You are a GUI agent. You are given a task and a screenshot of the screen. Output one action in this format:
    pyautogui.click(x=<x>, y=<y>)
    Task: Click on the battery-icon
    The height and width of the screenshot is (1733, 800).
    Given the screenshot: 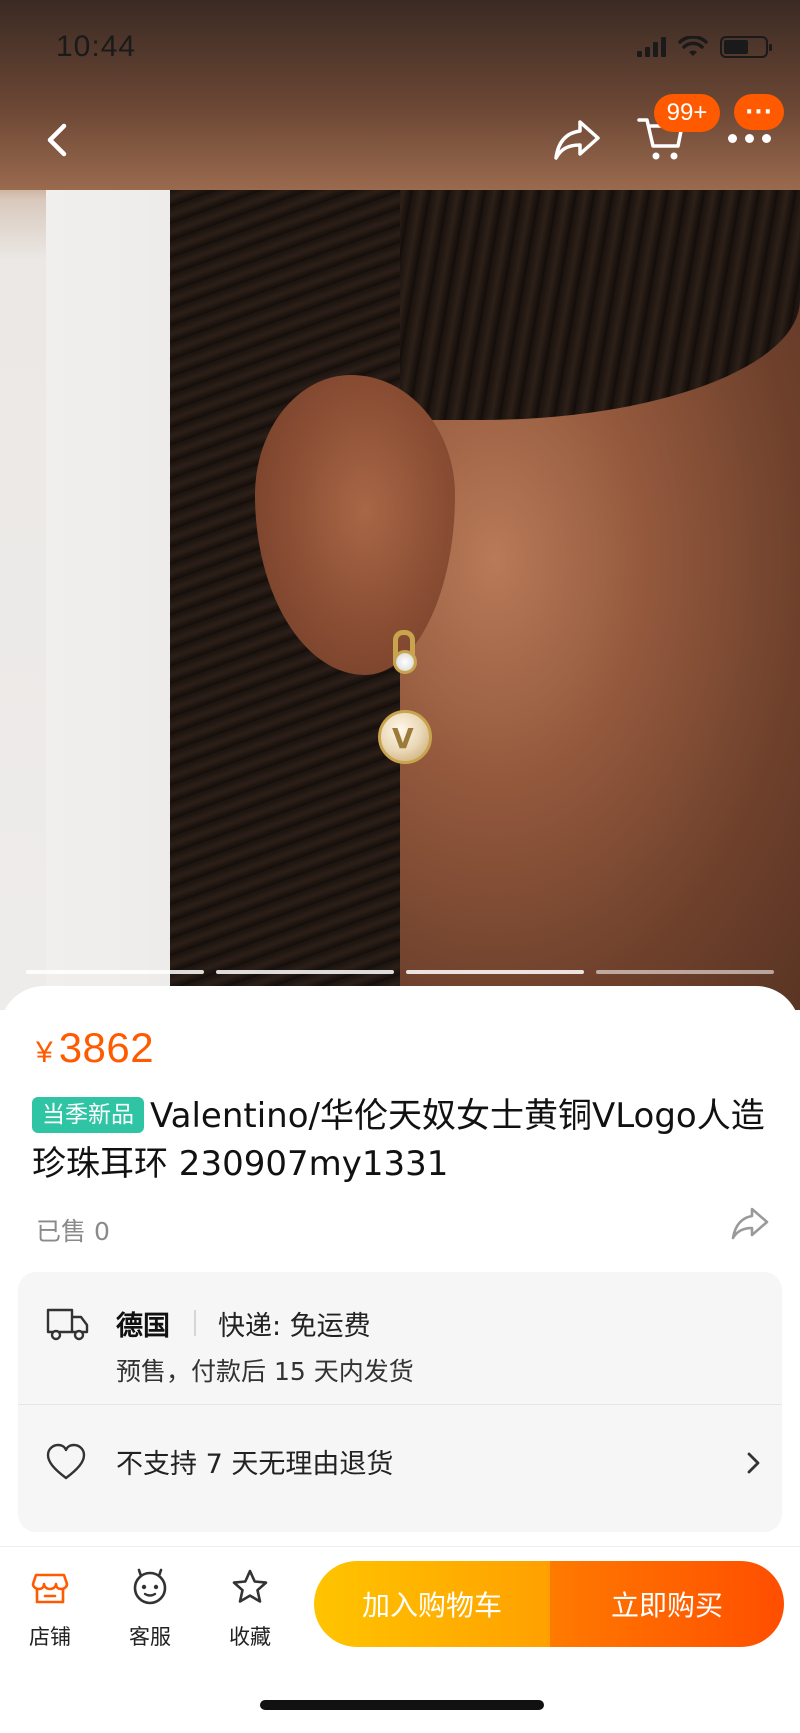 What is the action you would take?
    pyautogui.click(x=746, y=47)
    